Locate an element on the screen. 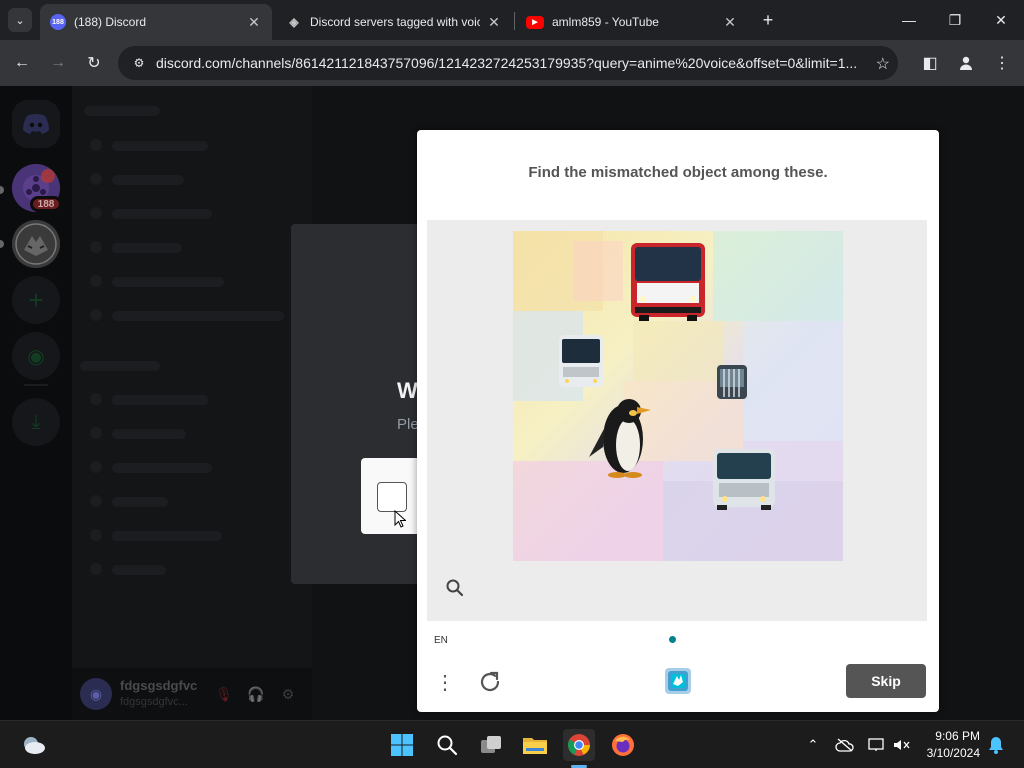 Image resolution: width=1024 pixels, height=768 pixels. category-placeholder is located at coordinates (120, 366).